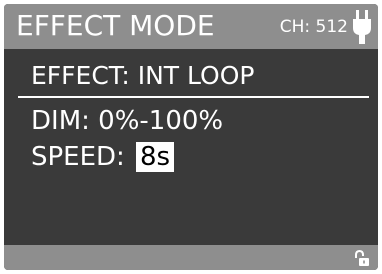 The width and height of the screenshot is (382, 274). I want to click on page-title: EFFECT MODE, so click(115, 25).